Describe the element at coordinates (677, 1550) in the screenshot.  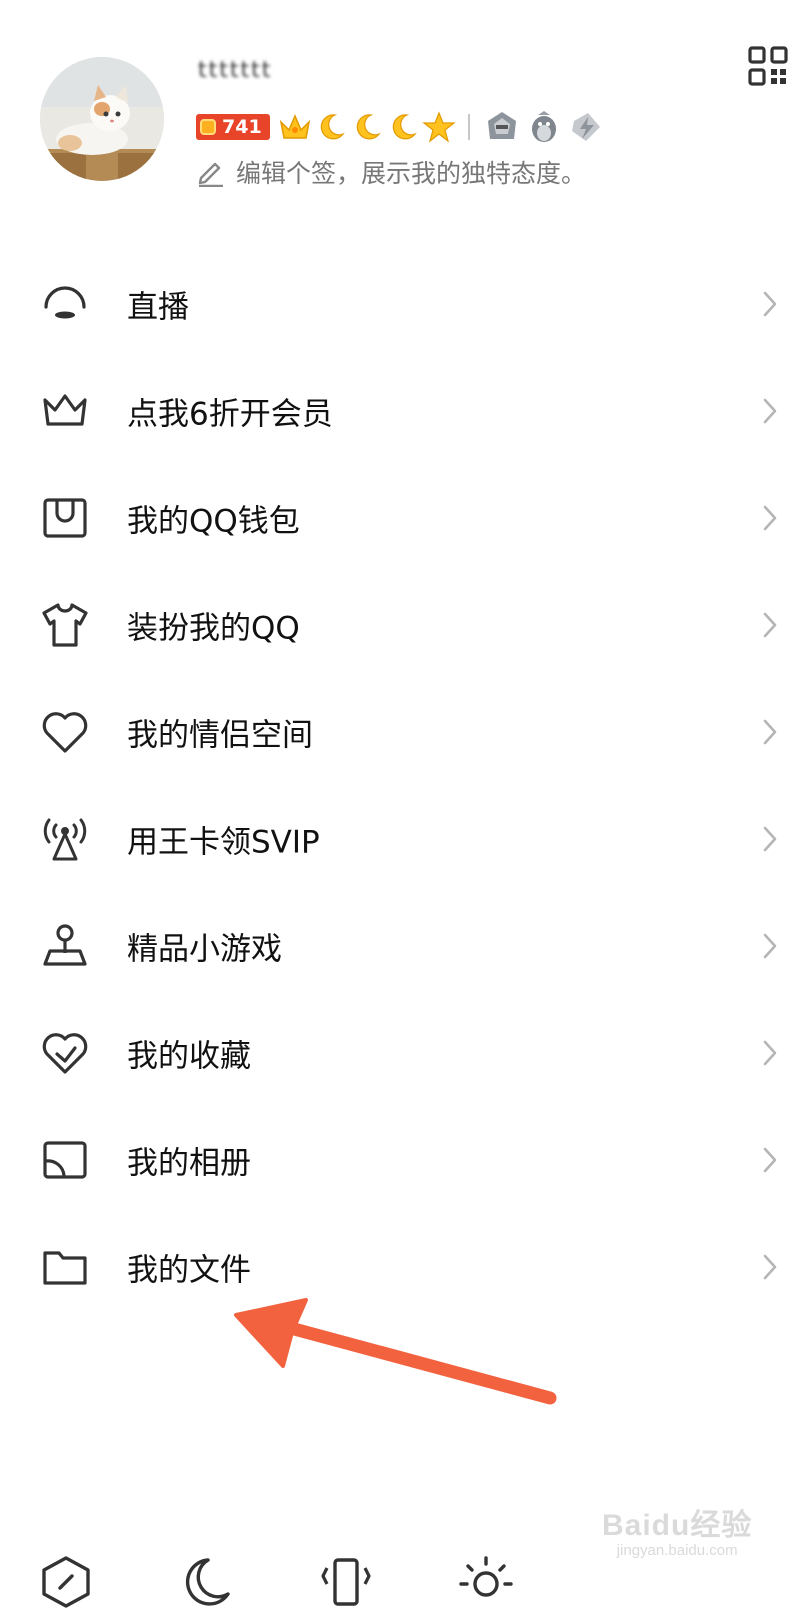
I see `watermark-url: jingyan.baidu.com` at that location.